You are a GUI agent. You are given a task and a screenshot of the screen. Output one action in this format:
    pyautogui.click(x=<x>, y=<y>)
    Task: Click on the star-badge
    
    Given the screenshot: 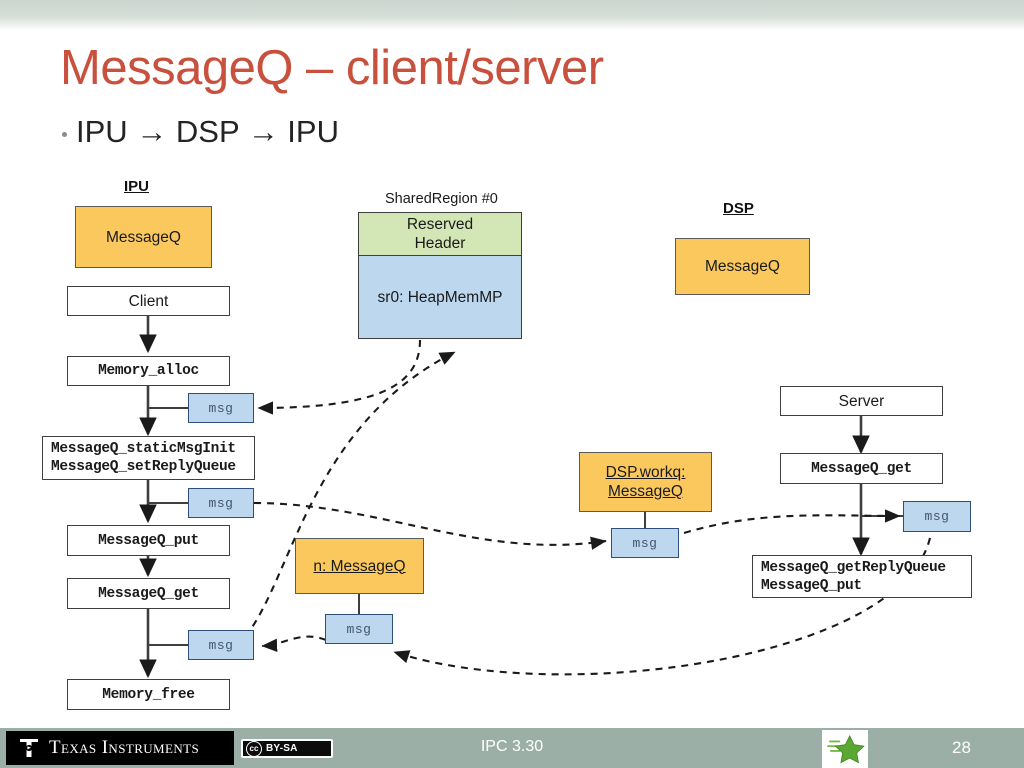 What is the action you would take?
    pyautogui.click(x=845, y=749)
    